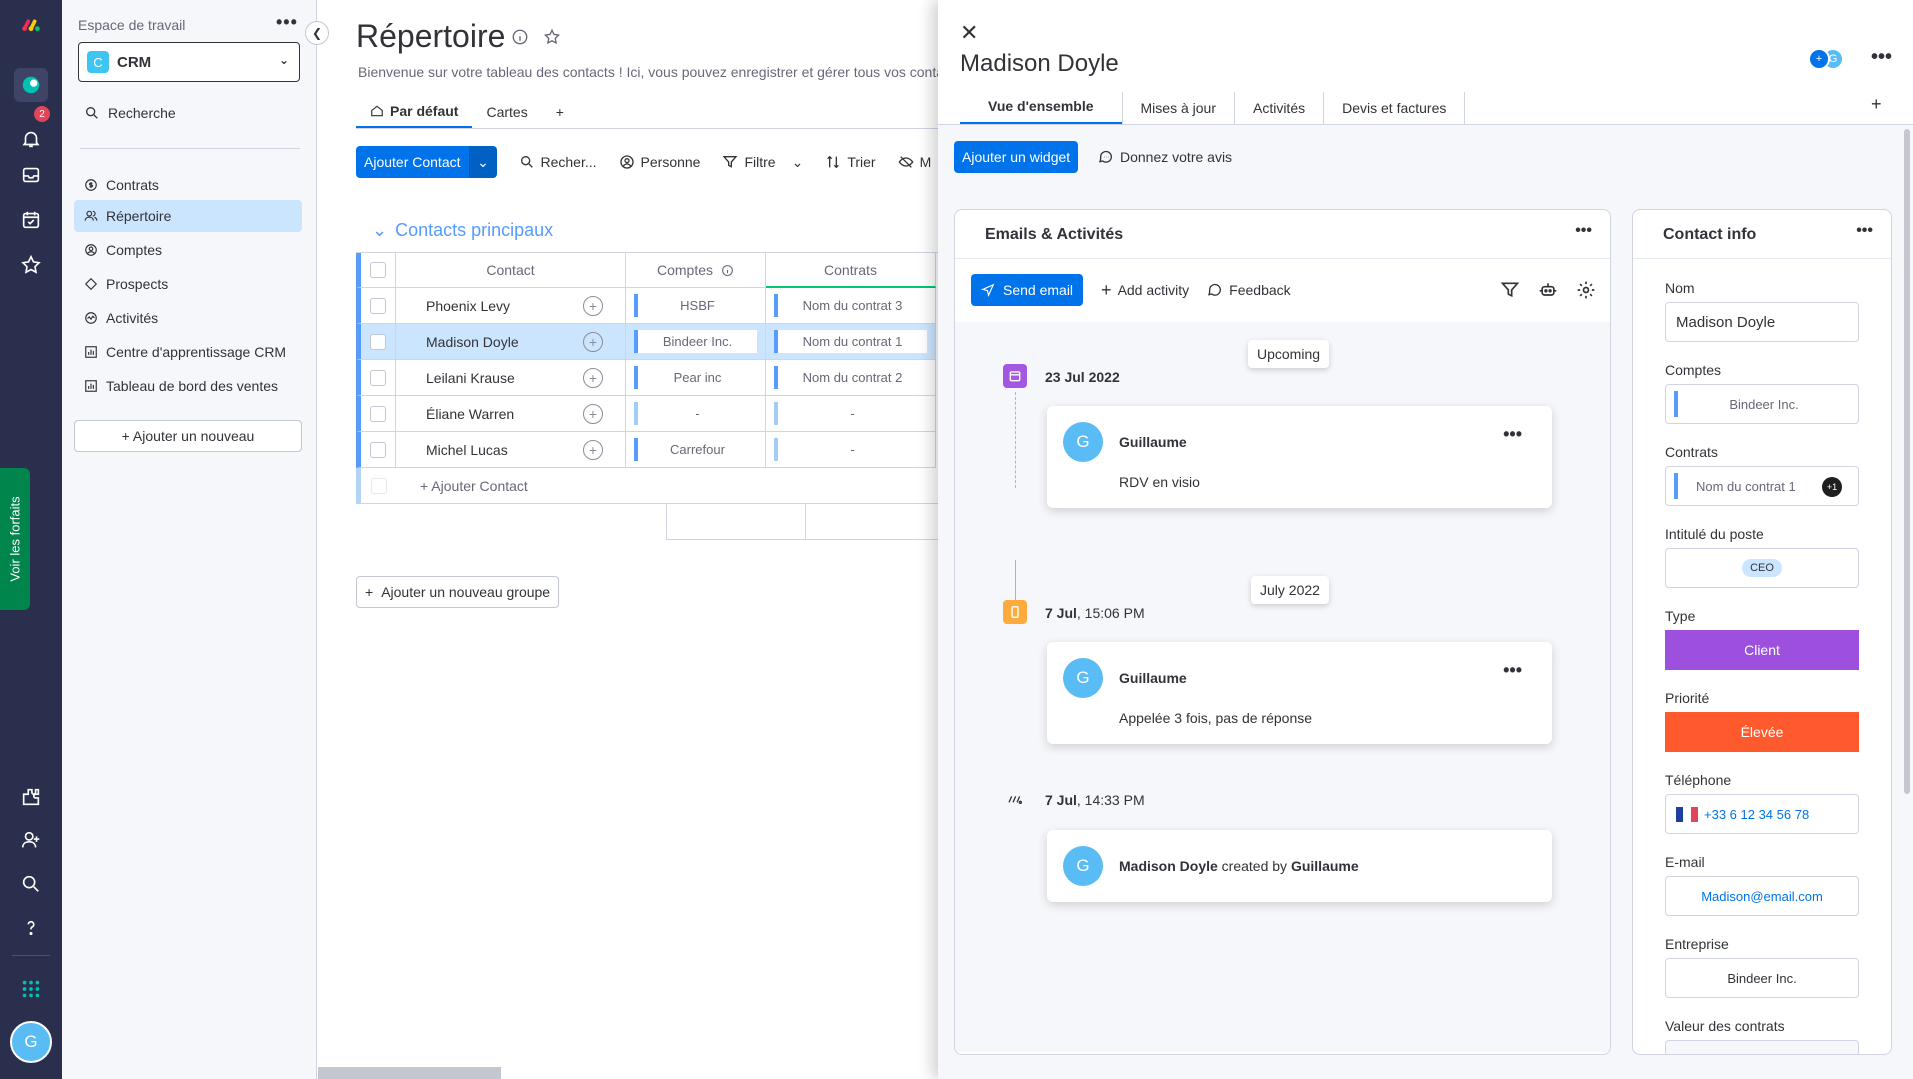 The width and height of the screenshot is (1913, 1079). Describe the element at coordinates (1762, 814) in the screenshot. I see `phone-field: +33 6 12 34 56 78` at that location.